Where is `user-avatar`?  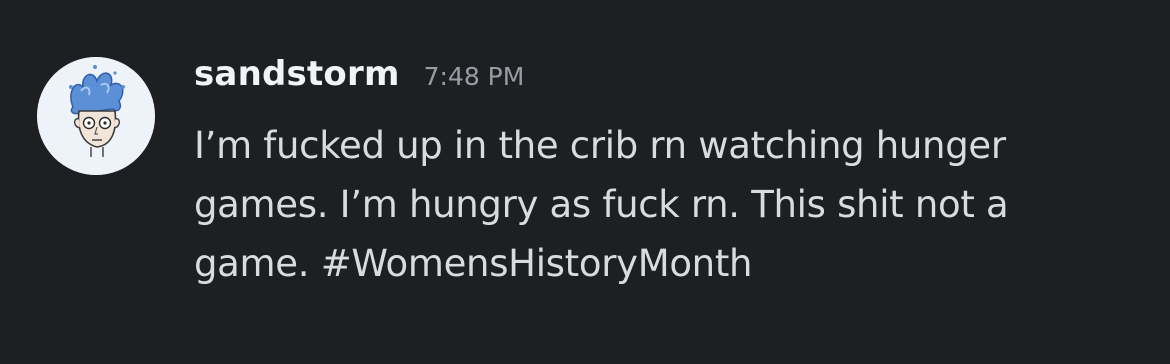 user-avatar is located at coordinates (96, 116).